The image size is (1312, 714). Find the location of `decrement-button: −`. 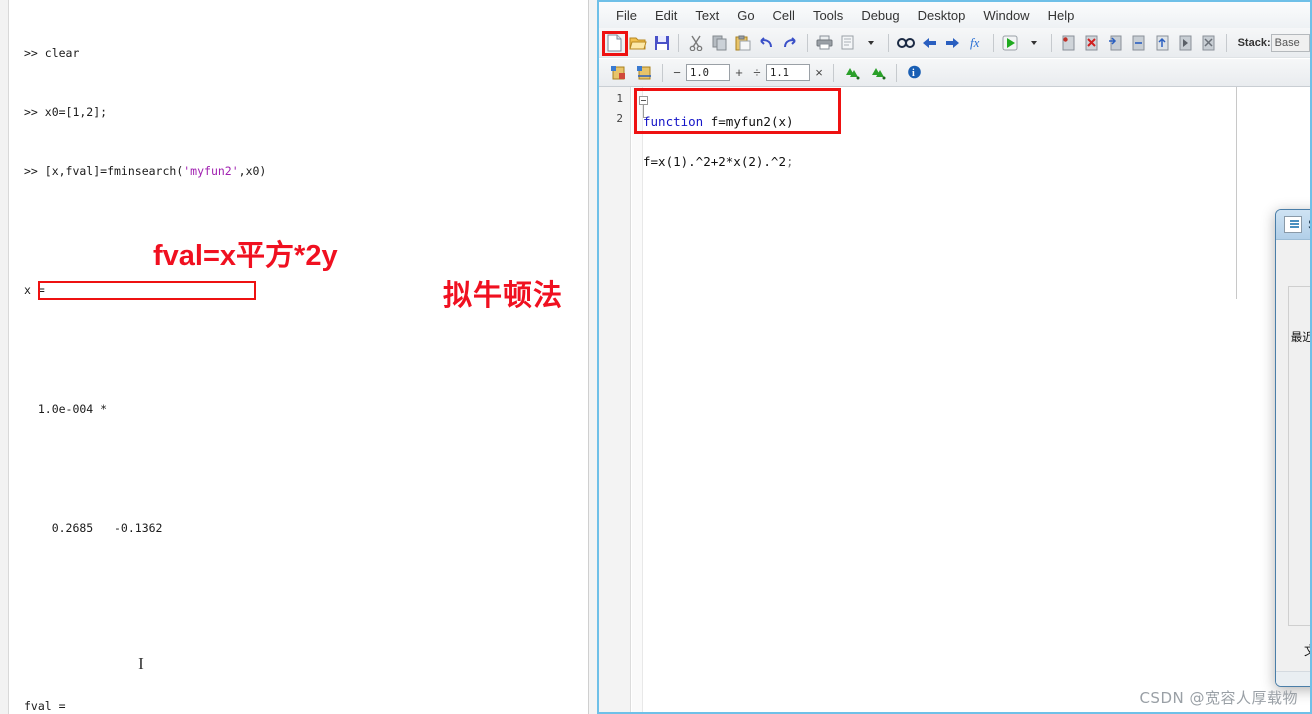

decrement-button: − is located at coordinates (677, 73).